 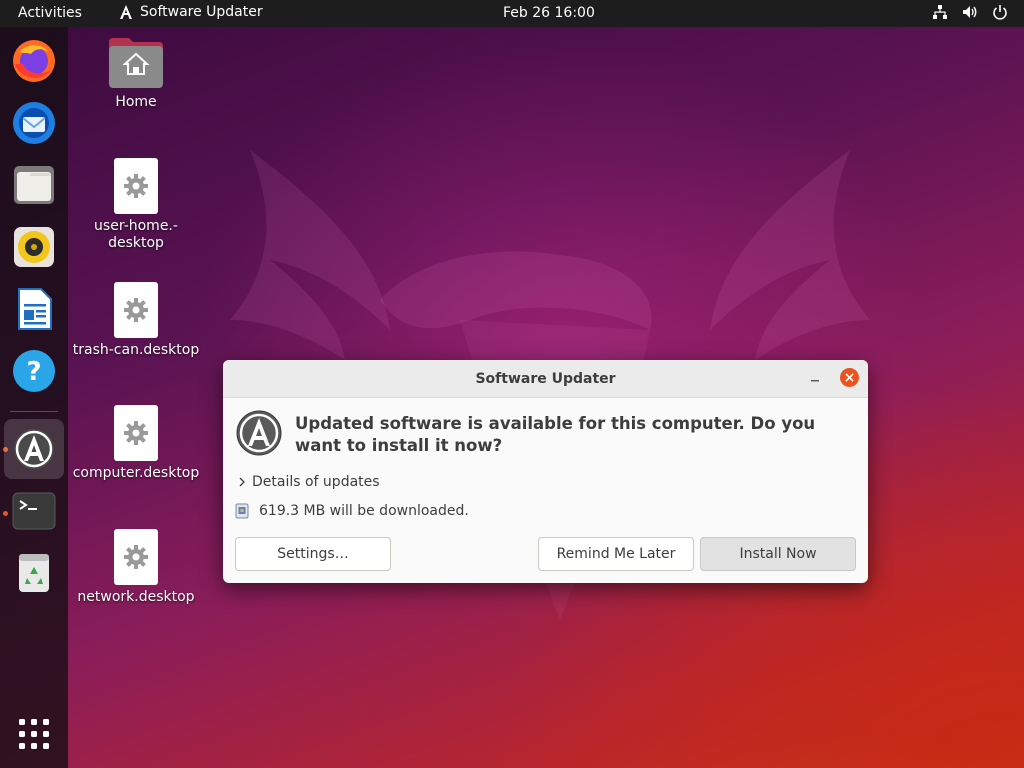 What do you see at coordinates (136, 234) in the screenshot?
I see `desktop-icon-label: user-home.-desktop` at bounding box center [136, 234].